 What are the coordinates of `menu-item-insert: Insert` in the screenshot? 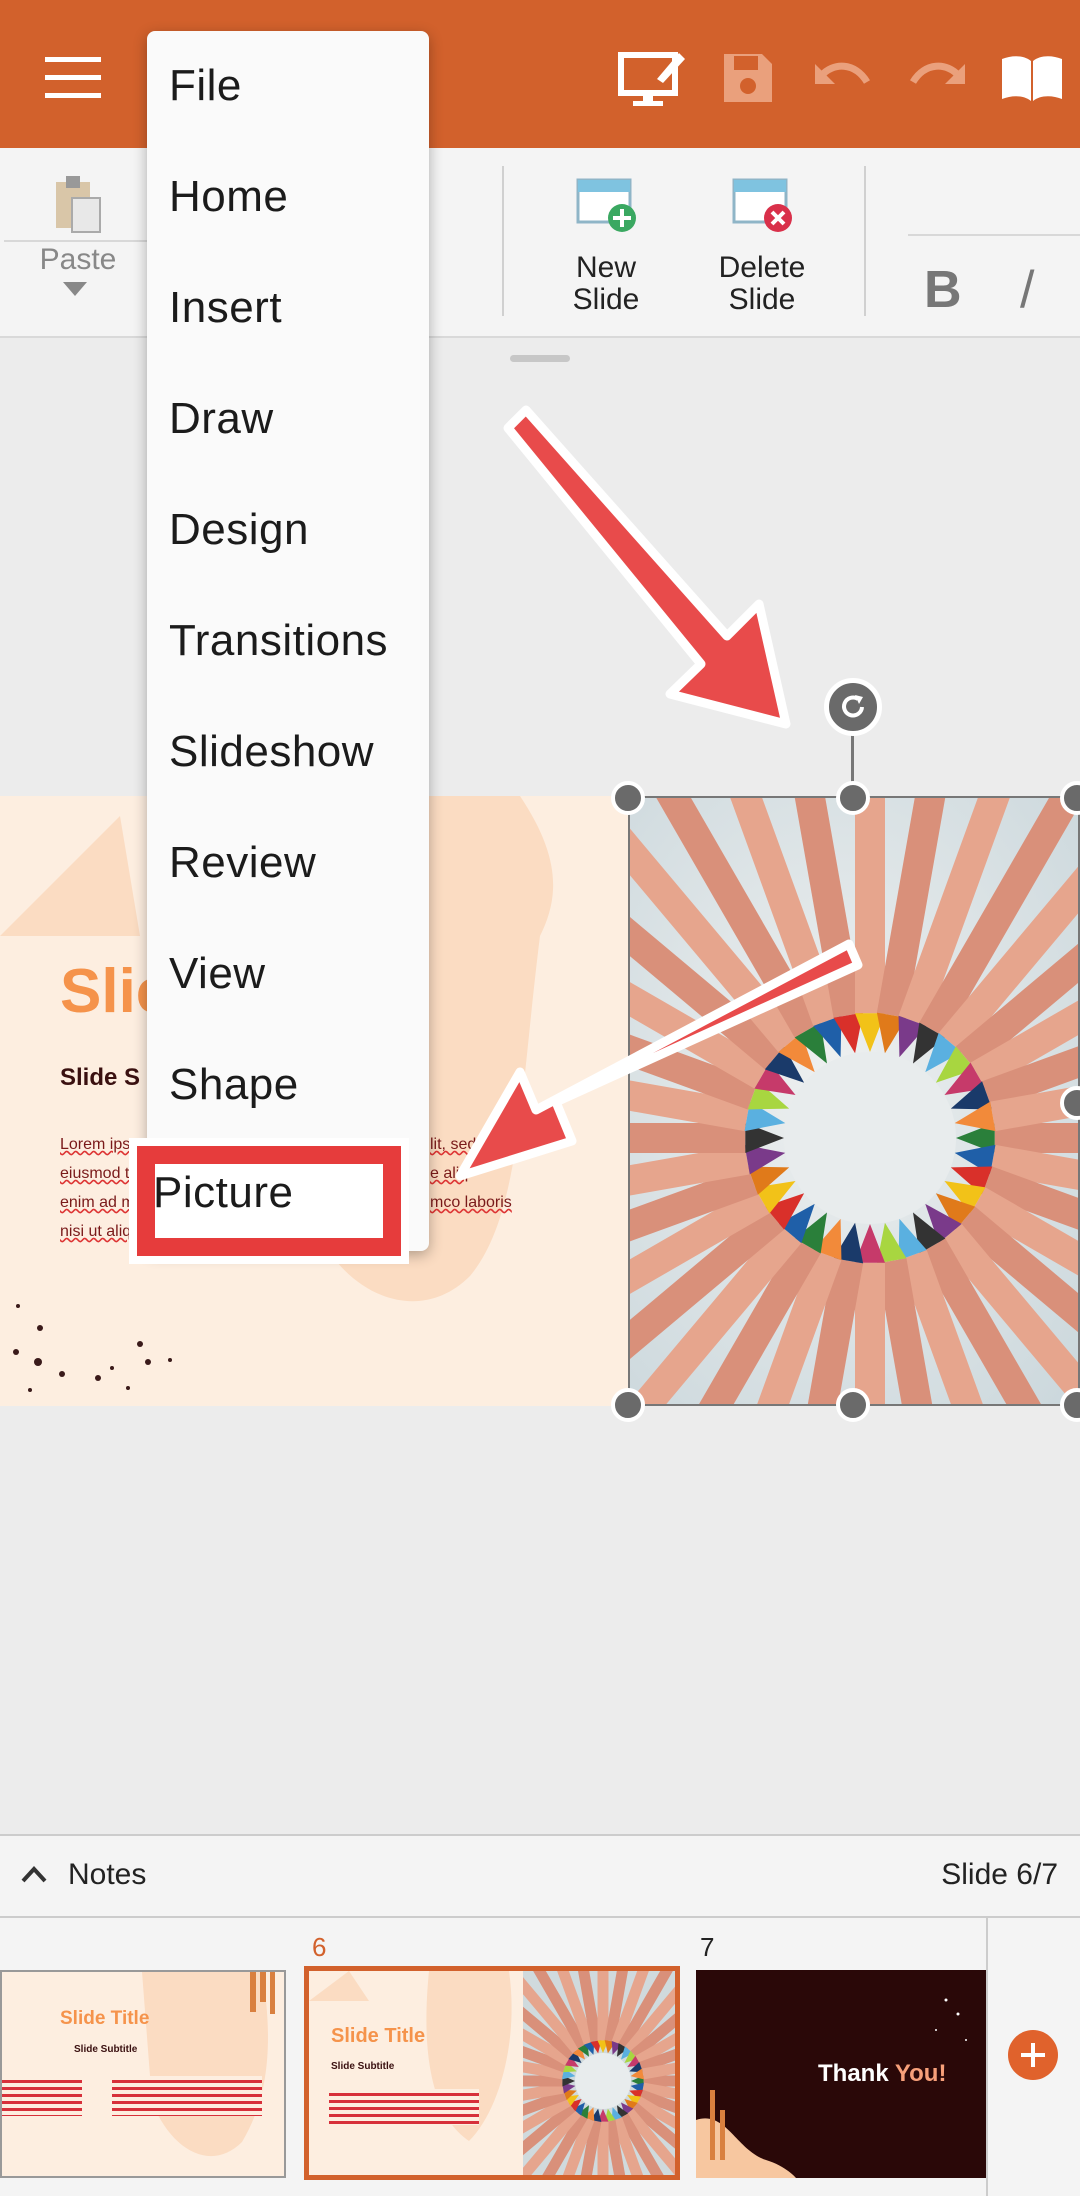 It's located at (225, 308).